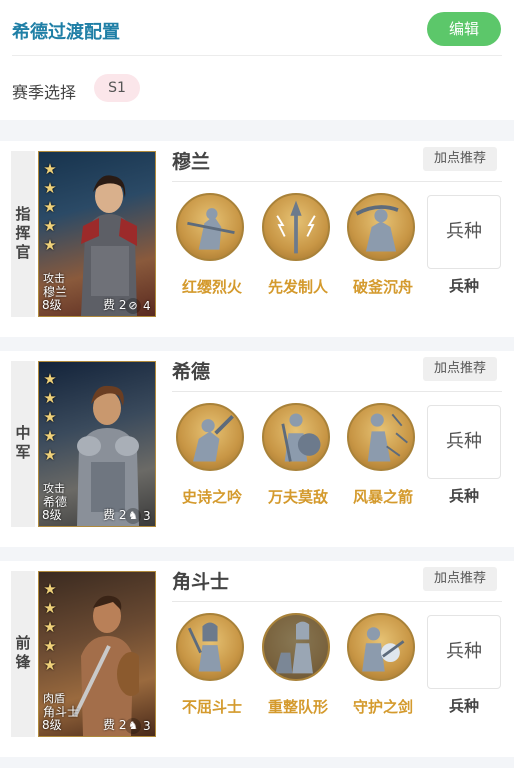 The image size is (514, 768). I want to click on guardian-sword-icon, so click(381, 647).